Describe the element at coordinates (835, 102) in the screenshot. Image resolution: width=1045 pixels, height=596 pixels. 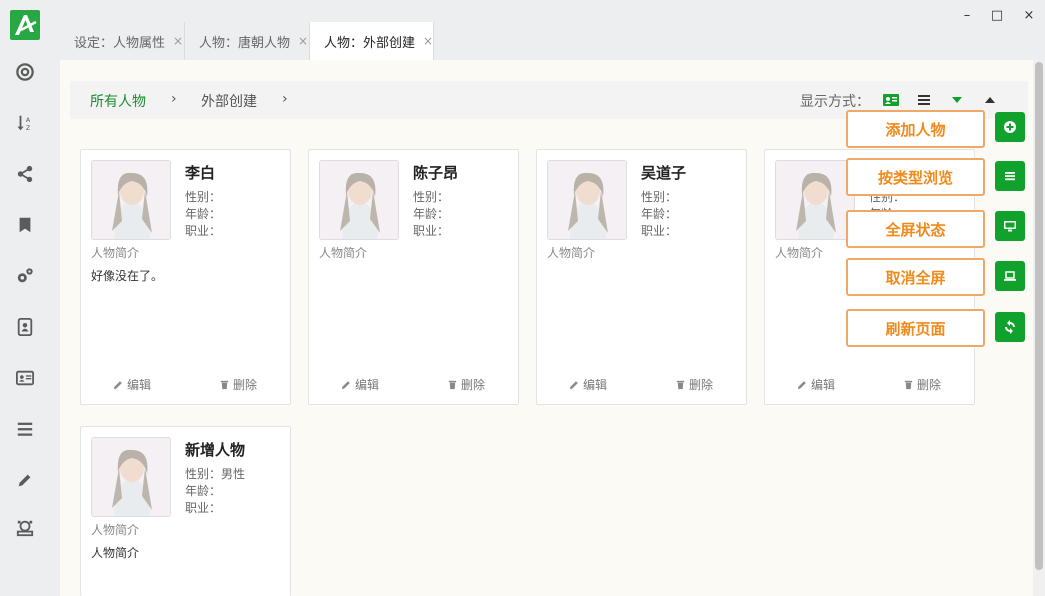
I see `display-mode-label: 显示方式：` at that location.